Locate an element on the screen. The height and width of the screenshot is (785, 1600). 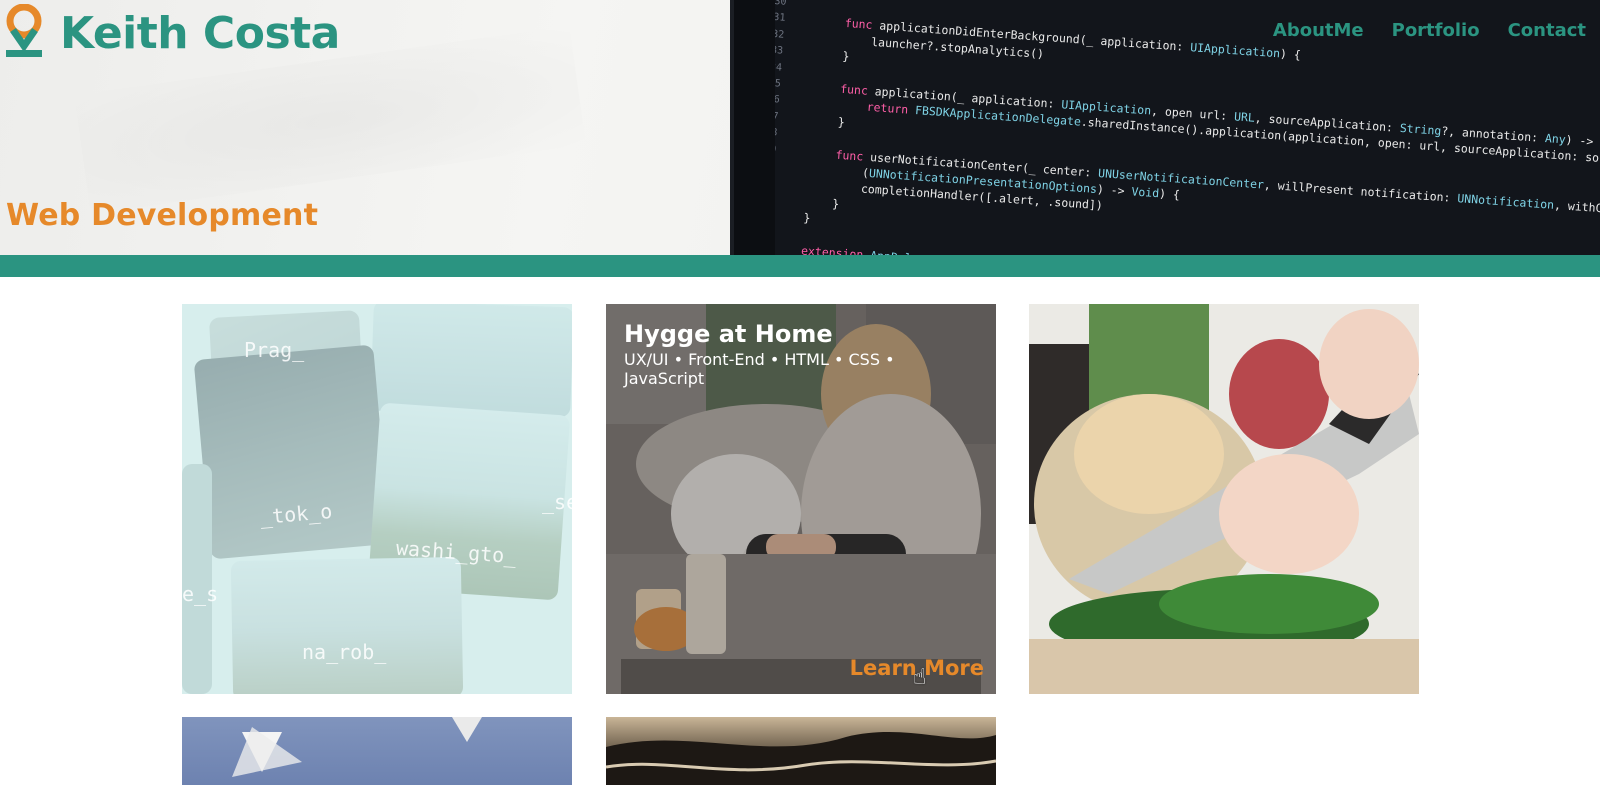
main-nav: AboutMe Portfolio Contact is located at coordinates (1429, 30).